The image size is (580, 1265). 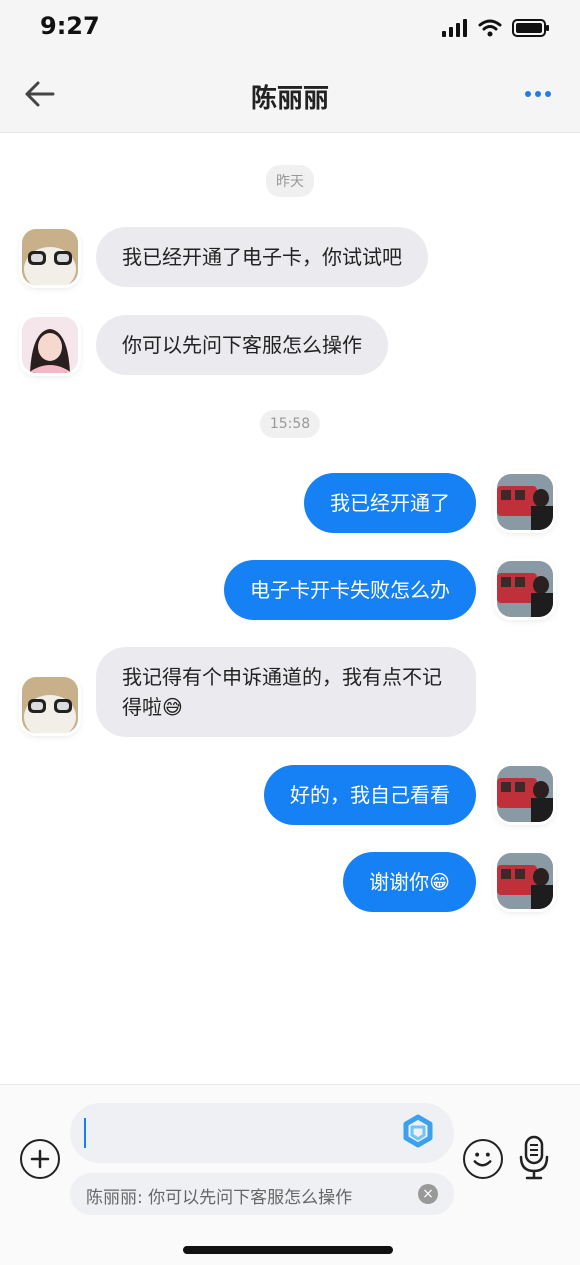 What do you see at coordinates (85, 1133) in the screenshot?
I see `text-caret` at bounding box center [85, 1133].